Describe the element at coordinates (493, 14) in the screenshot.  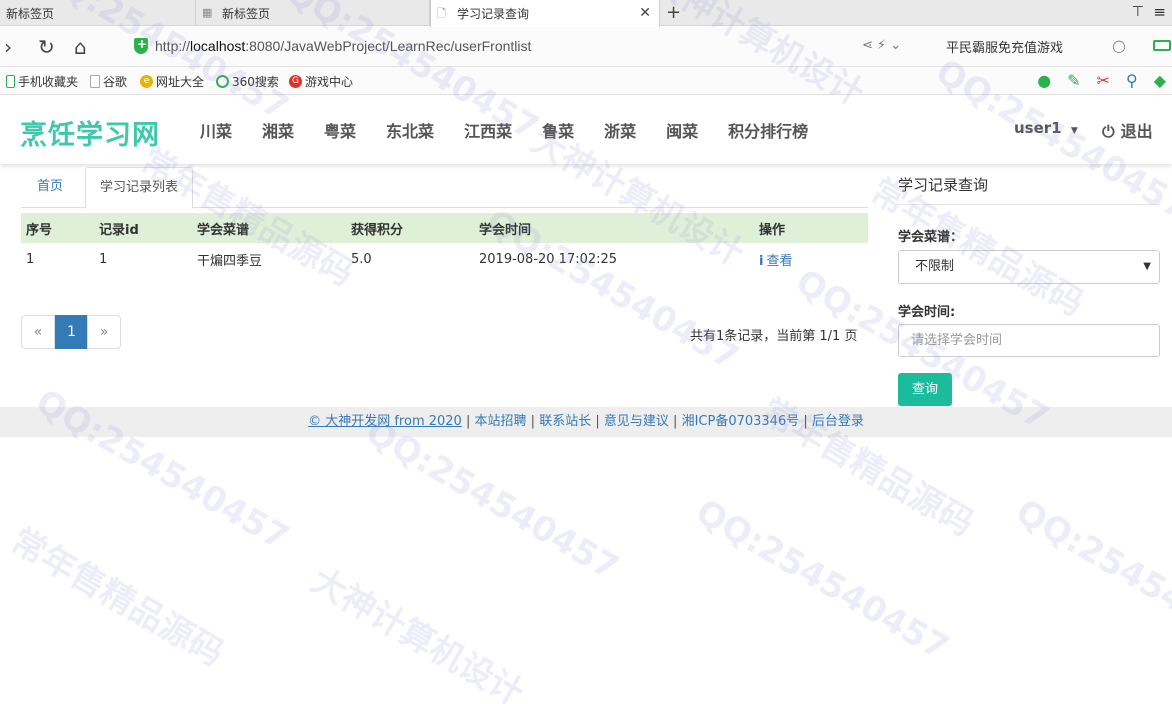
I see `tab-3-label: 学习记录查询` at that location.